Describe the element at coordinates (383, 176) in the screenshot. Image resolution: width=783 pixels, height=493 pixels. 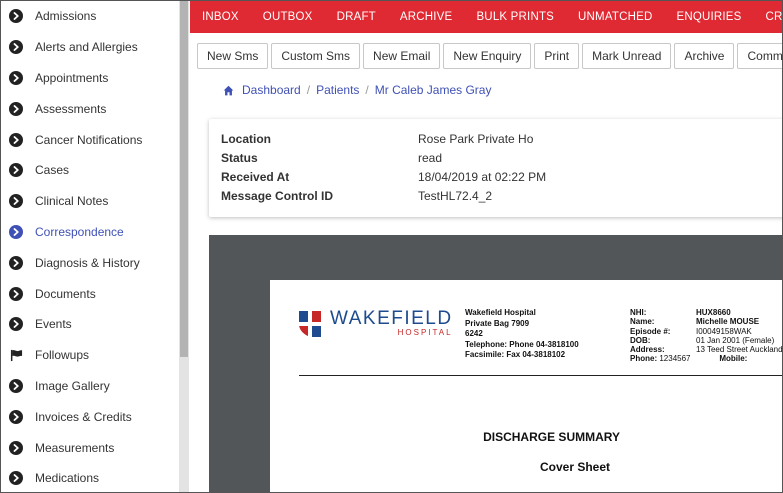
I see `info-row-received-at: Received At 18/04/2019 at 02:22 PM` at that location.